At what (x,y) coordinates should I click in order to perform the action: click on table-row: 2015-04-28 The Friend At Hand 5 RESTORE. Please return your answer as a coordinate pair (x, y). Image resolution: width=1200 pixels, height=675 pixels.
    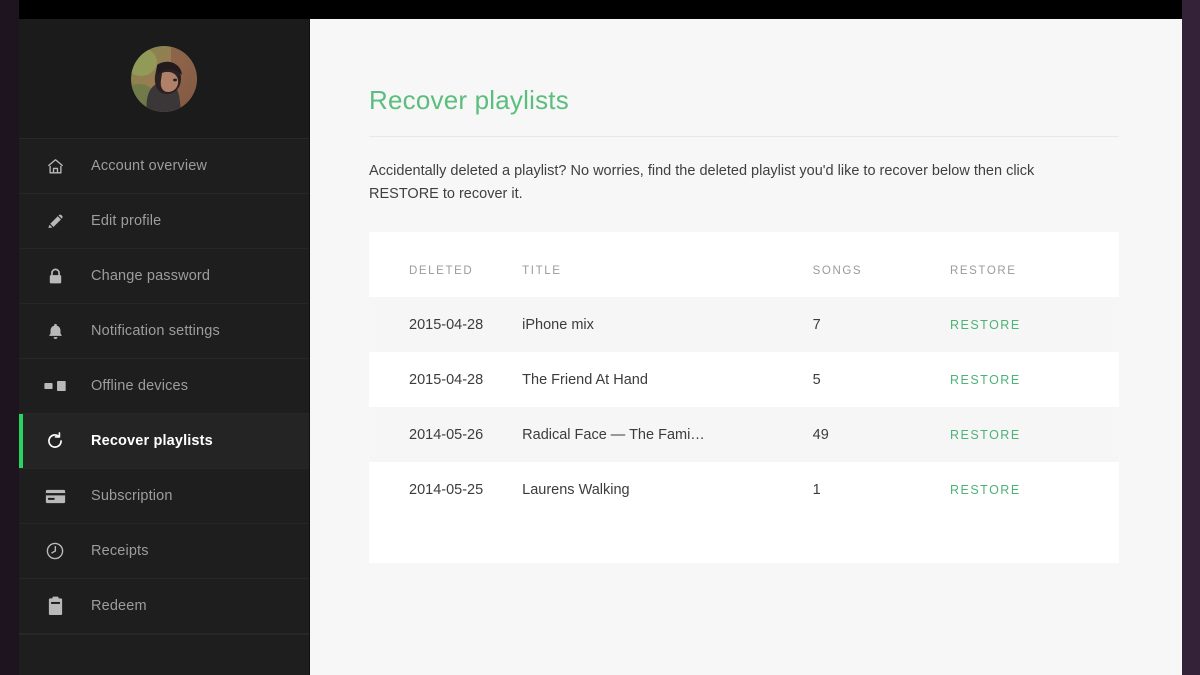
    Looking at the image, I should click on (744, 379).